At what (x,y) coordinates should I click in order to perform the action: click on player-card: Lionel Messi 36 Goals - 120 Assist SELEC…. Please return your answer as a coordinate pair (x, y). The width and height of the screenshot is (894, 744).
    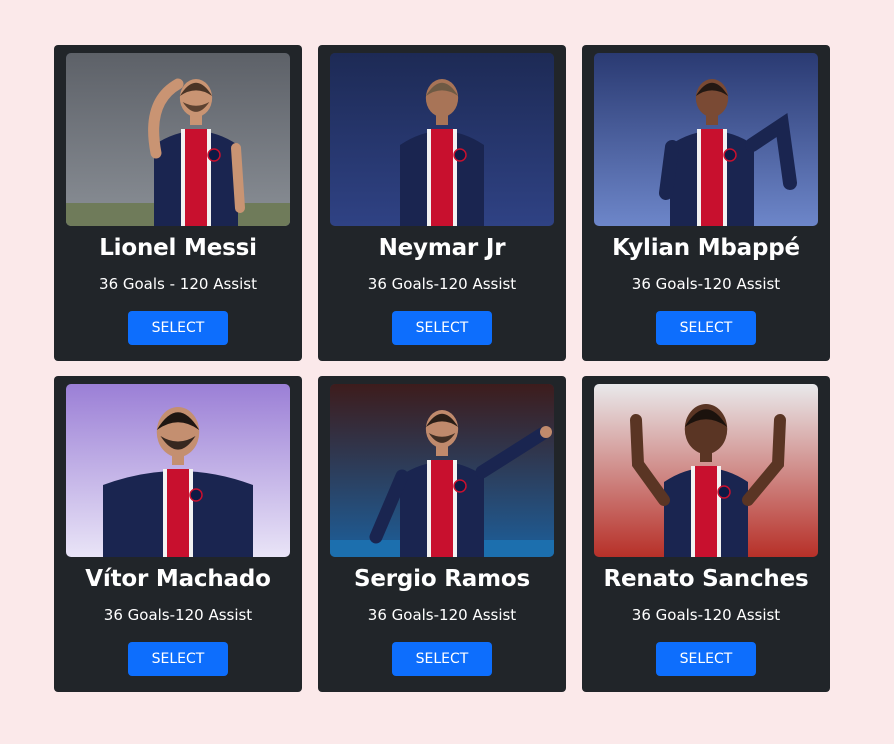
    Looking at the image, I should click on (178, 203).